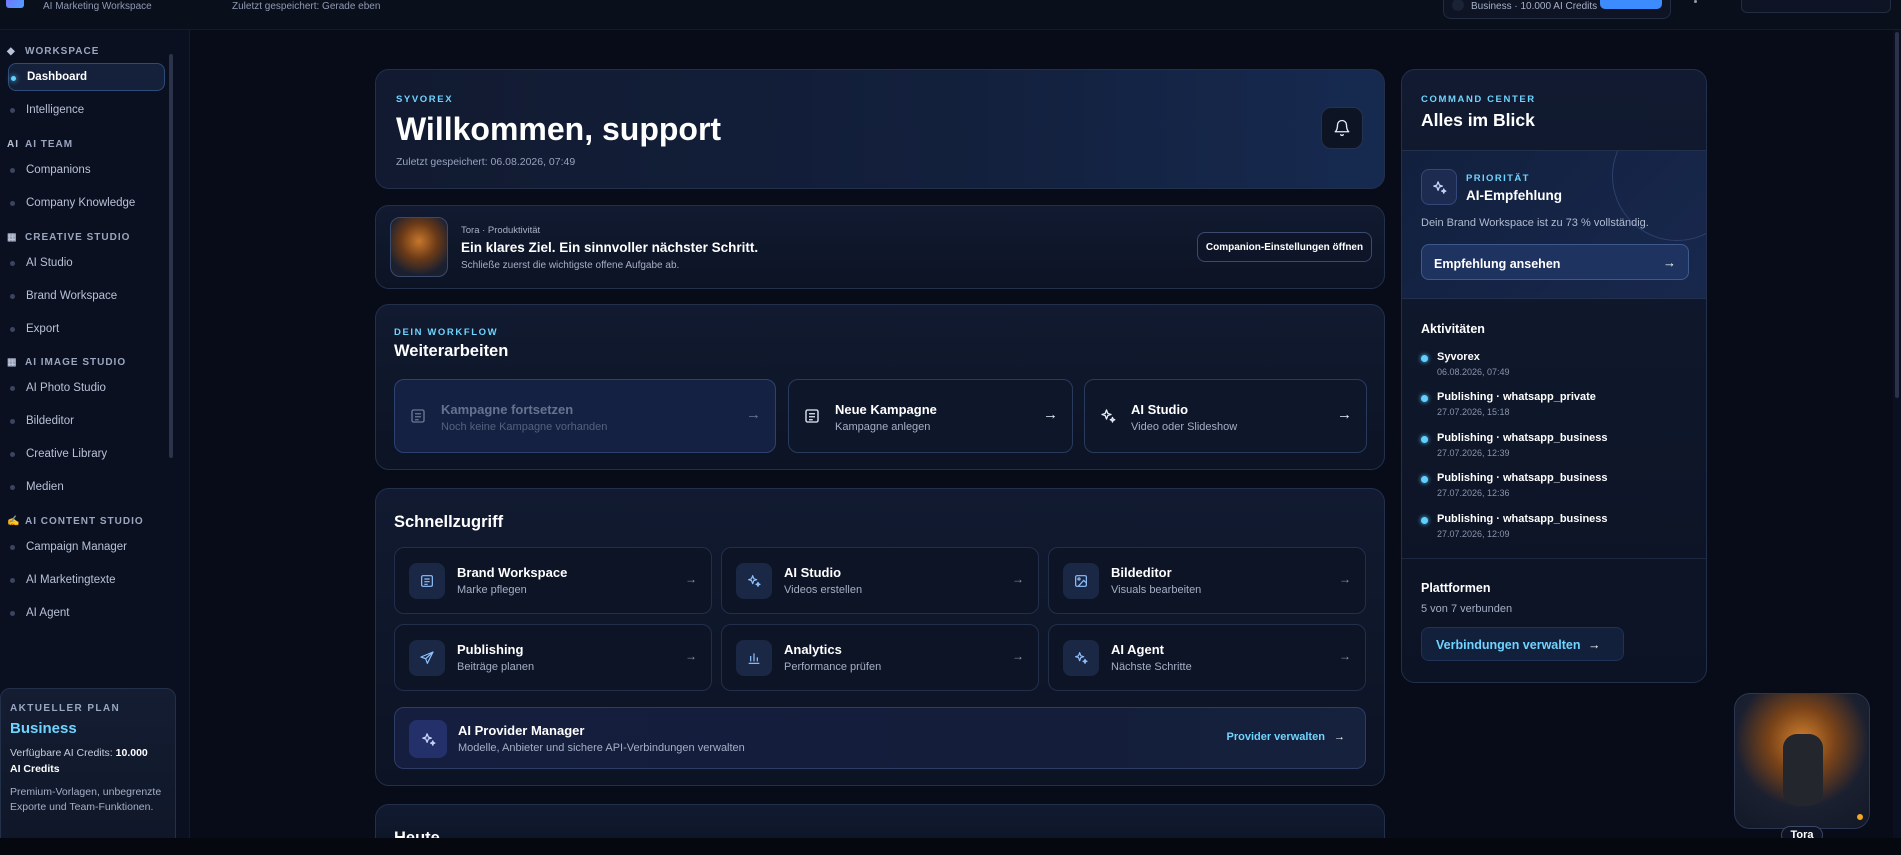  I want to click on manage-connections-button: Verbindungen verwalten →, so click(1522, 644).